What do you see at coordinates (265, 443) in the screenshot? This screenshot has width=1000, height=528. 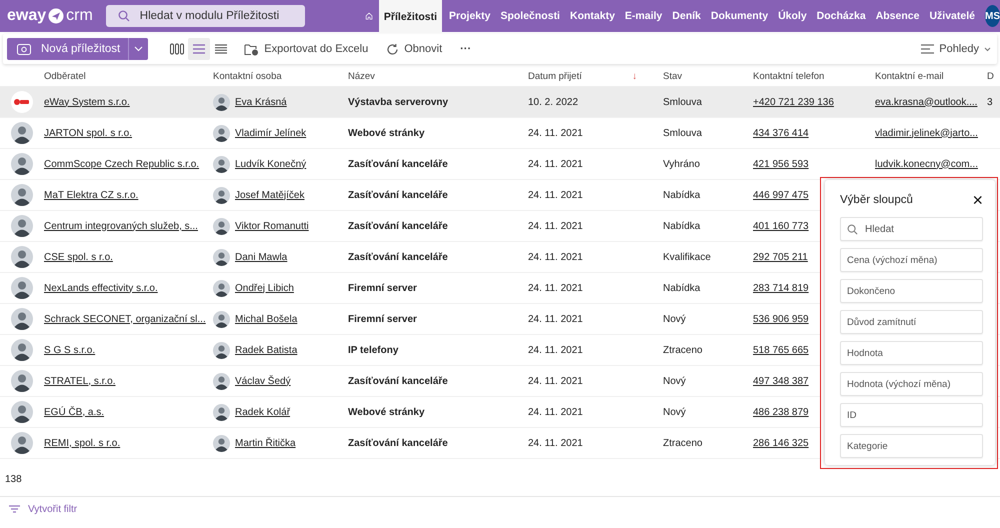 I see `contact-link: Martin Řitička` at bounding box center [265, 443].